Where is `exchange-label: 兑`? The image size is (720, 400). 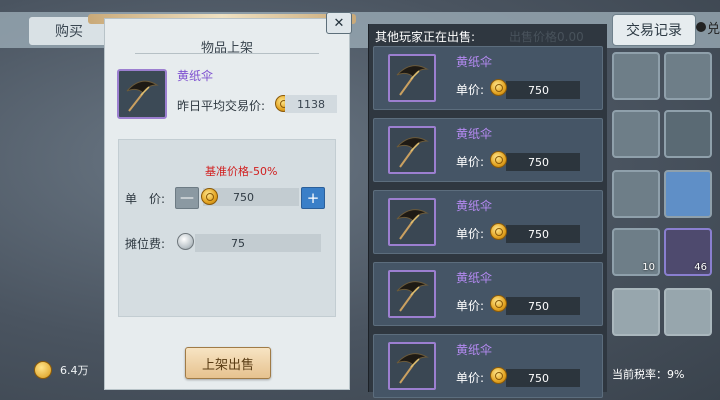 exchange-label: 兑 is located at coordinates (713, 27).